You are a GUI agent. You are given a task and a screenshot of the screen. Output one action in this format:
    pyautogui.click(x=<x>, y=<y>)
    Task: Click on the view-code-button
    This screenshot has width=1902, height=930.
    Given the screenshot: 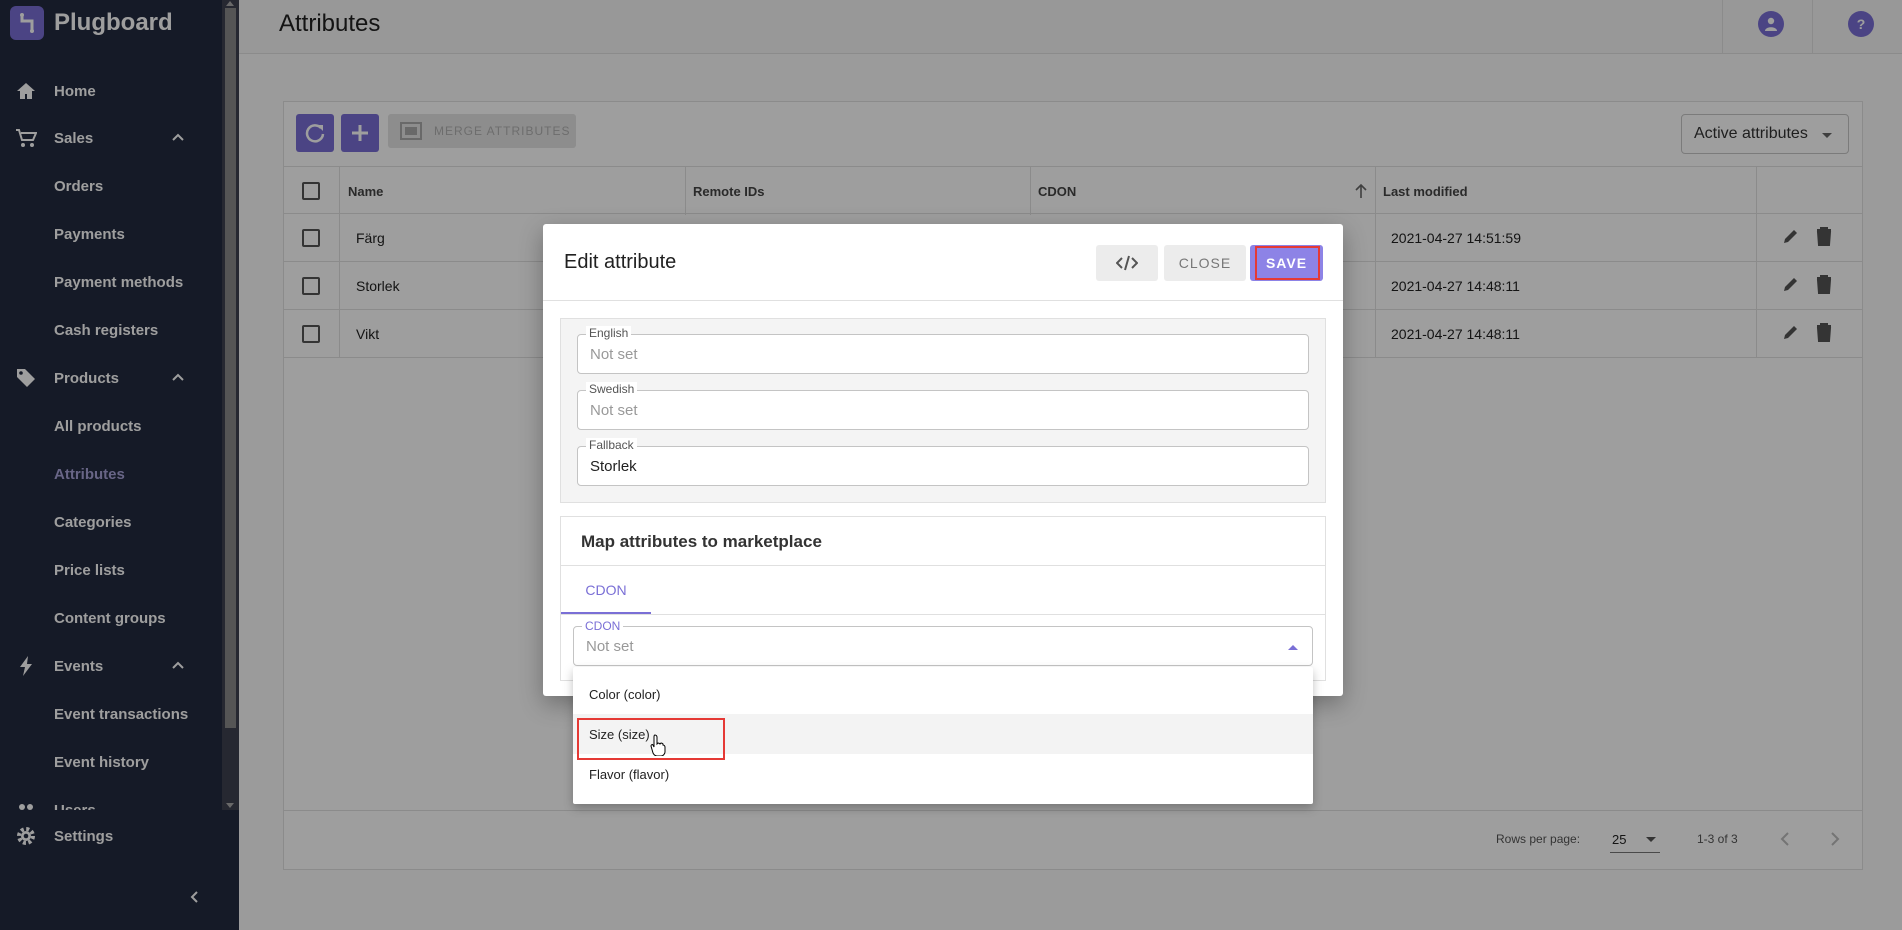 What is the action you would take?
    pyautogui.click(x=1127, y=263)
    